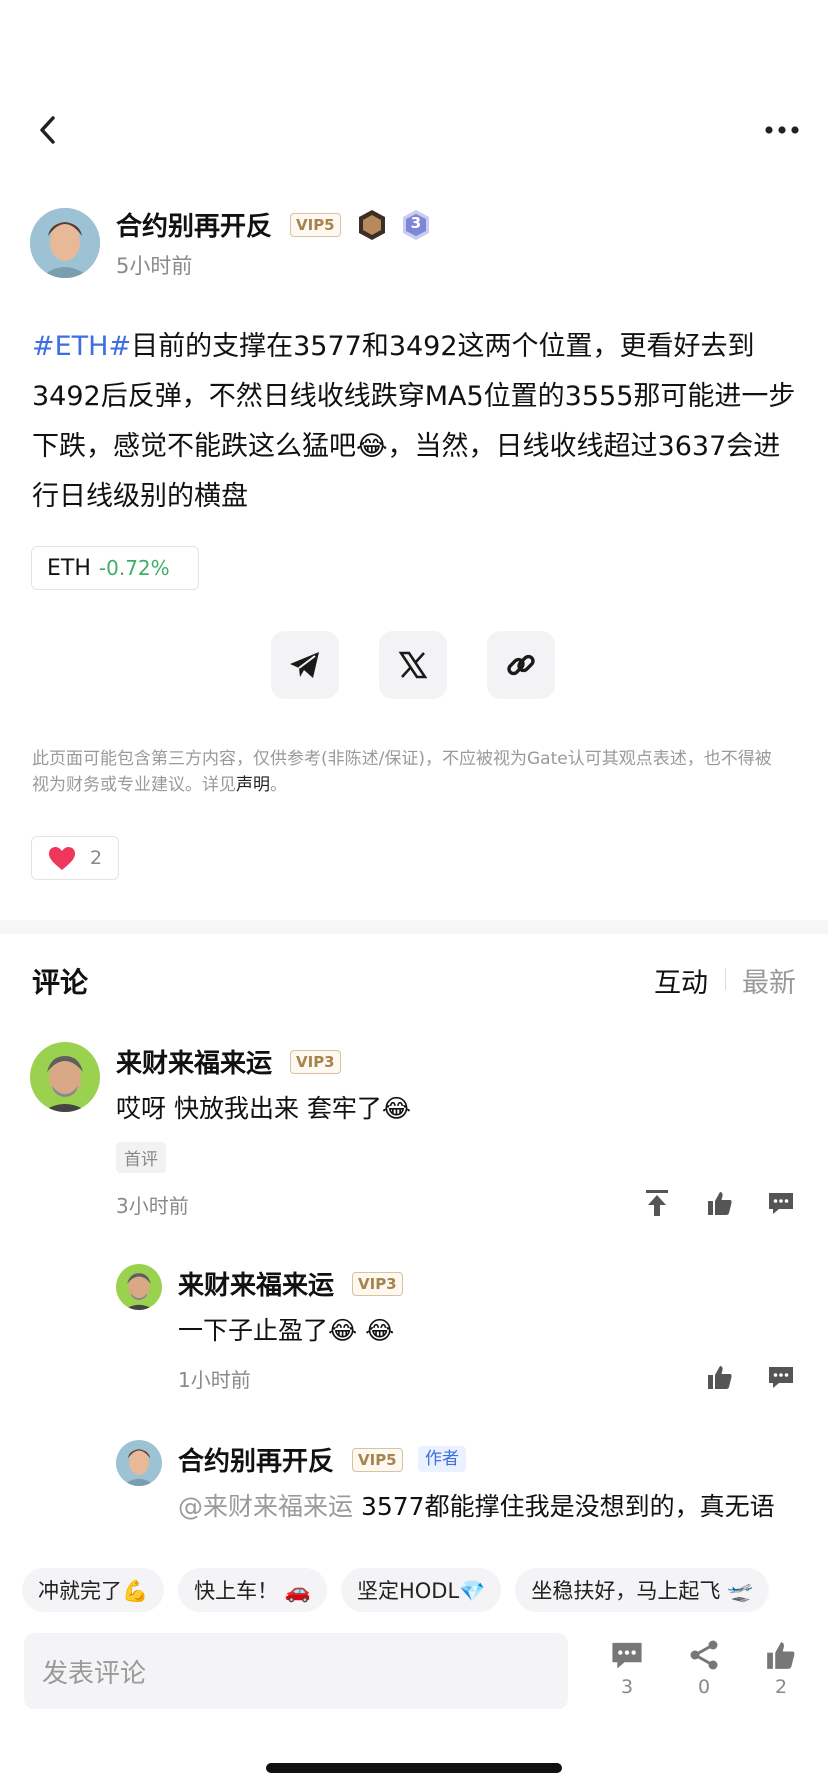  What do you see at coordinates (642, 1590) in the screenshot?
I see `quick-reply-chip: 坐稳扶好，马上起飞 🛫` at bounding box center [642, 1590].